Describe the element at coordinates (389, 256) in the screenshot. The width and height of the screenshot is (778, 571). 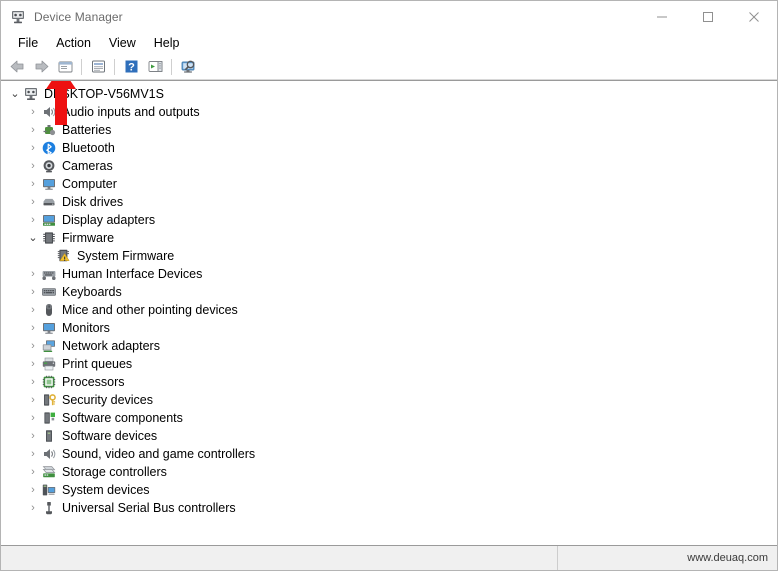
I see `tree-item-system-firmware: System Firmware` at that location.